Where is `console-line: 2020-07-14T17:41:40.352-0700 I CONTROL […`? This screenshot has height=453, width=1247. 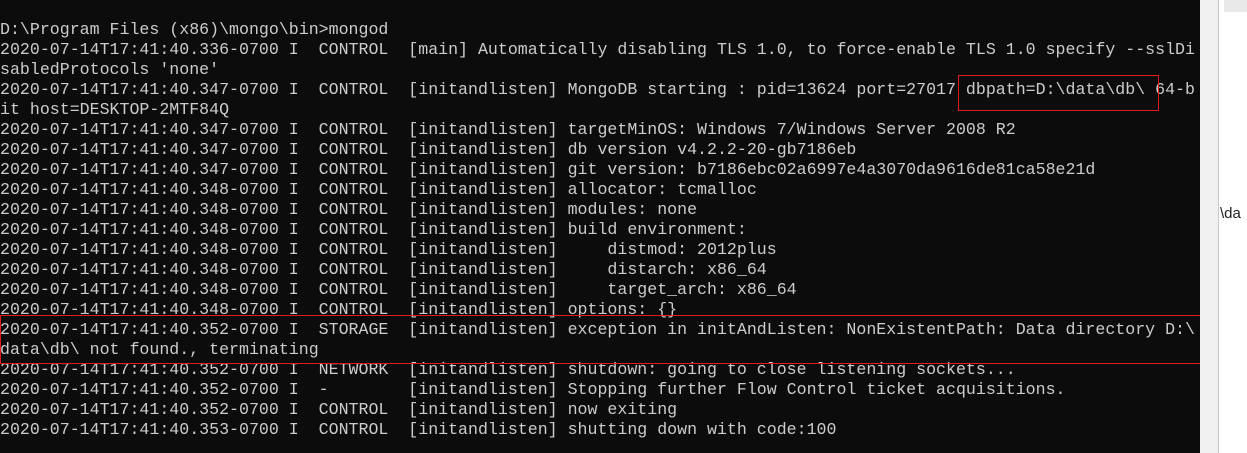 console-line: 2020-07-14T17:41:40.352-0700 I CONTROL [… is located at coordinates (339, 409).